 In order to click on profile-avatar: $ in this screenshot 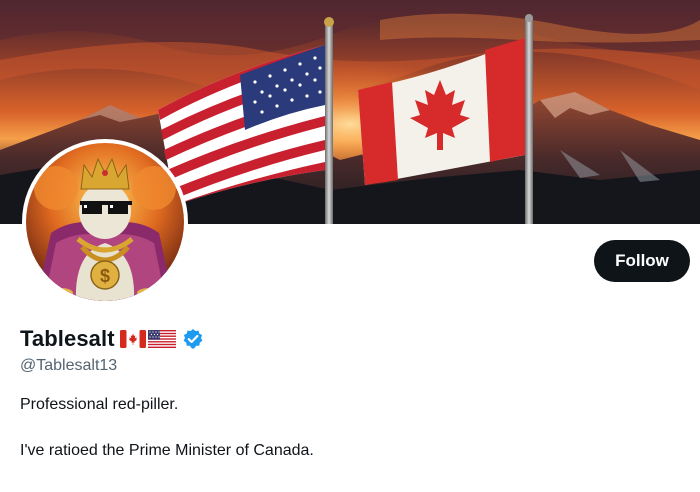, I will do `click(105, 222)`.